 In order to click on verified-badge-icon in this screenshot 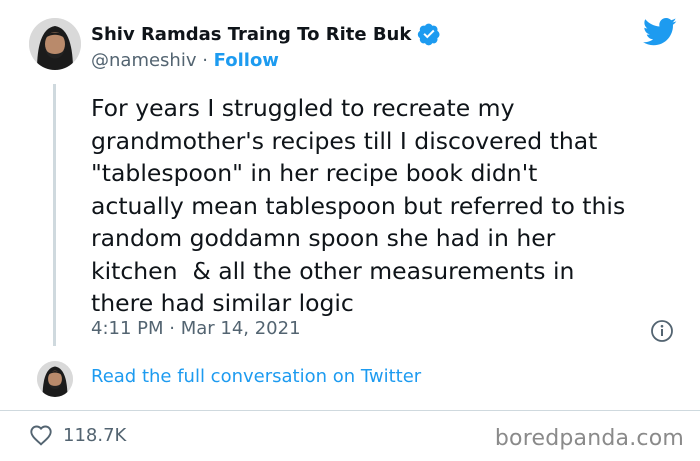, I will do `click(429, 34)`.